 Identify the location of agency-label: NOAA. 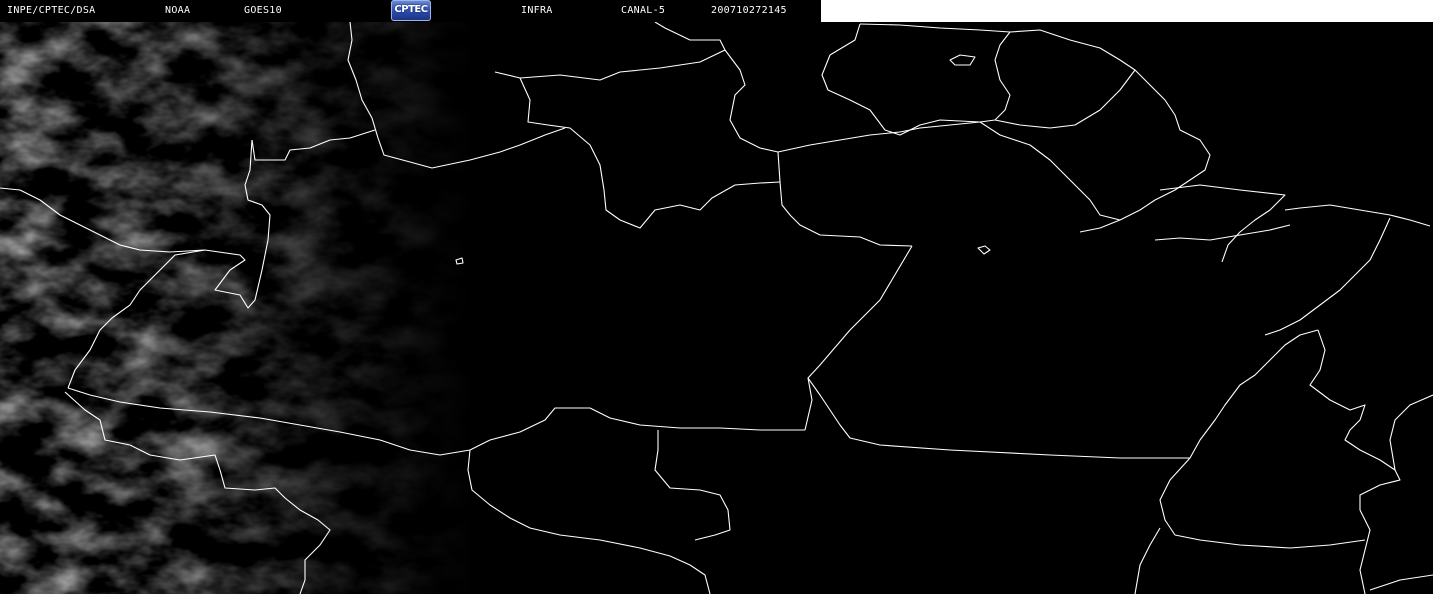
(178, 10).